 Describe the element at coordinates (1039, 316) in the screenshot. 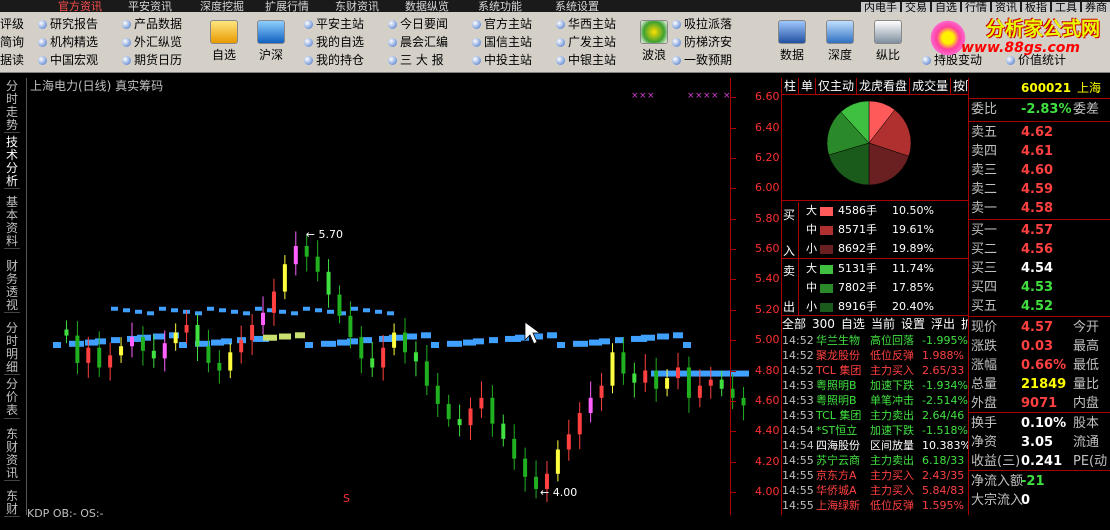

I see `section-divider` at that location.